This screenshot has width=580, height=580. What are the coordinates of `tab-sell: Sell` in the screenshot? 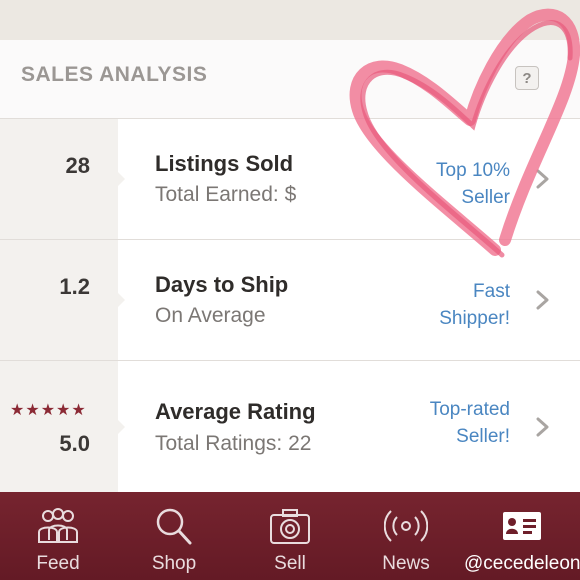 It's located at (290, 536).